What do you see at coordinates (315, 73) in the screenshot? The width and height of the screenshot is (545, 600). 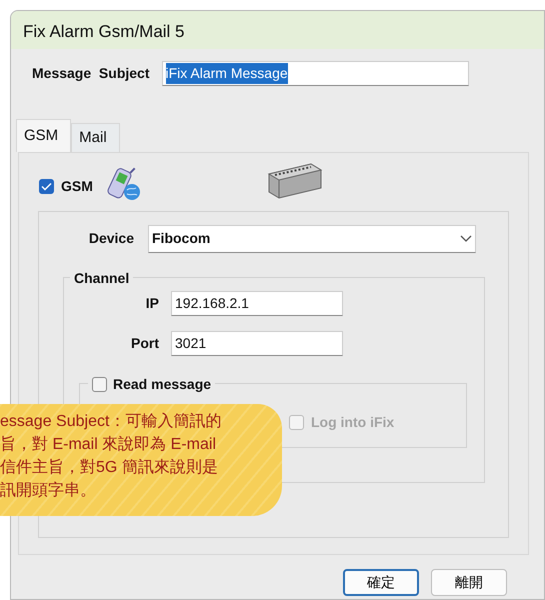 I see `subject-field: iFix Alarm Message` at bounding box center [315, 73].